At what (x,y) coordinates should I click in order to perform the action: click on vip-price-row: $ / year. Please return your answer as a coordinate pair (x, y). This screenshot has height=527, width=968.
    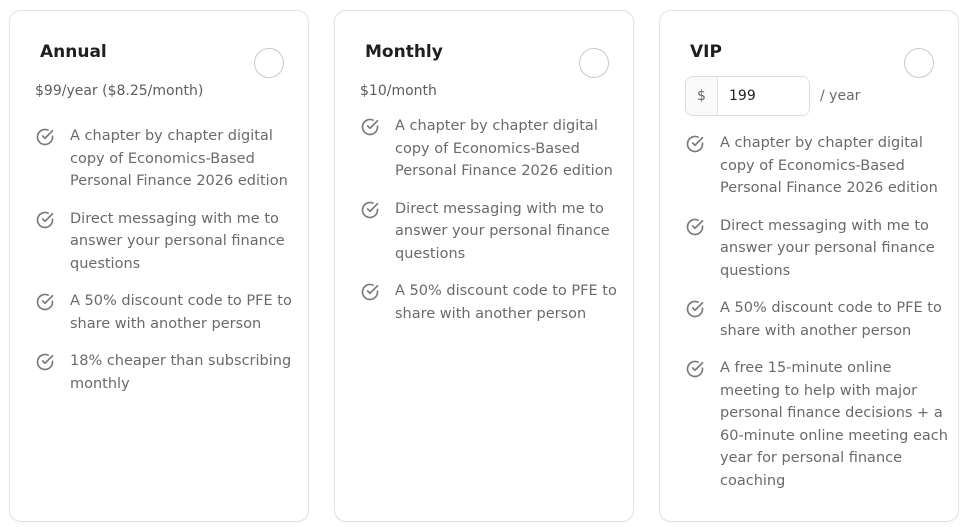
    Looking at the image, I should click on (772, 96).